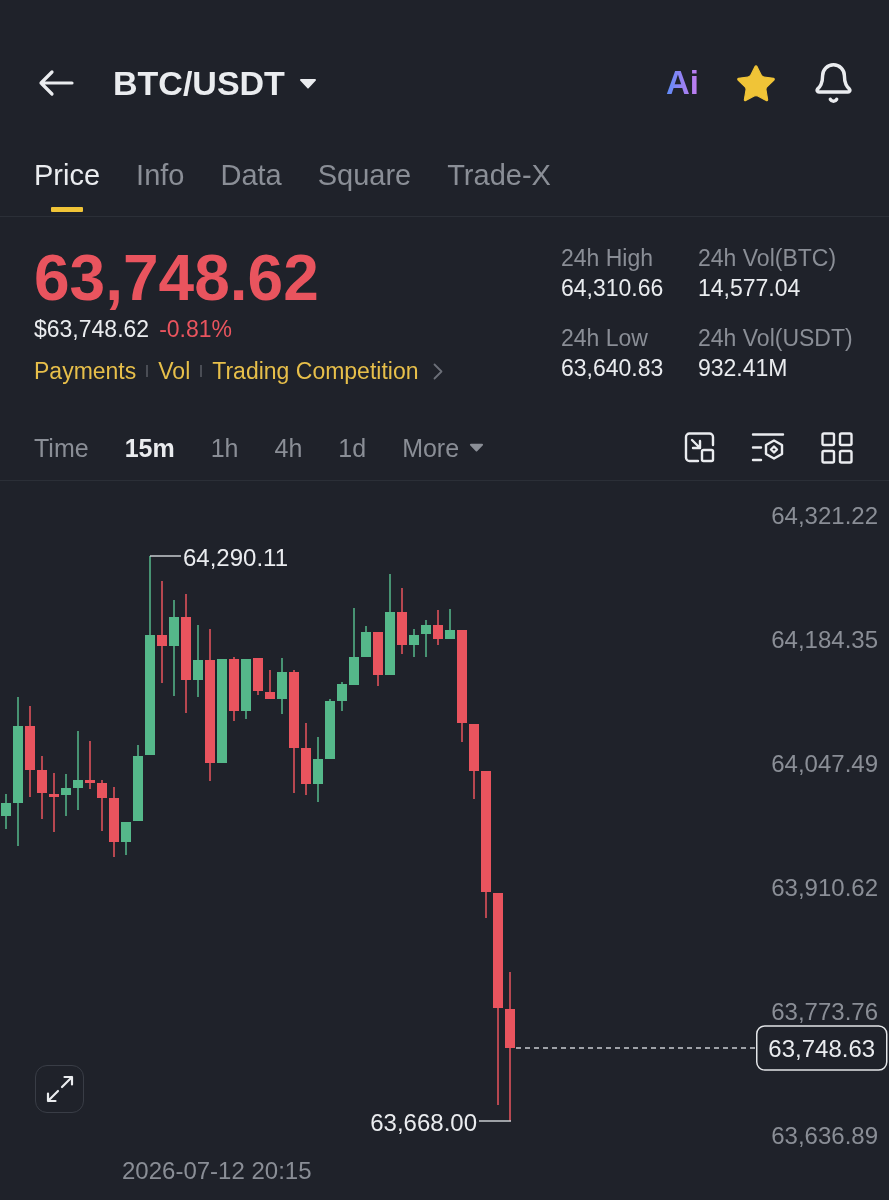 The image size is (889, 1200). What do you see at coordinates (177, 278) in the screenshot?
I see `last-price: 63,748.62` at bounding box center [177, 278].